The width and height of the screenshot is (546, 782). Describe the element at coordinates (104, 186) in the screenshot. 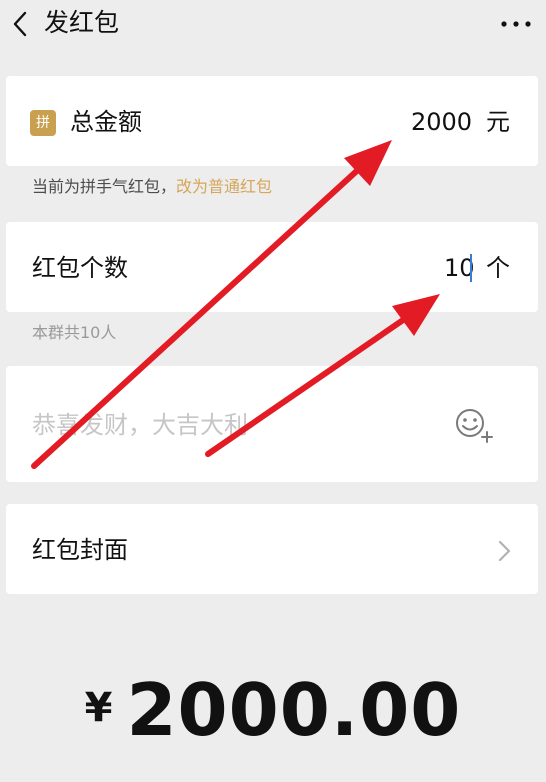

I see `packet-type-text: 当前为拼手气红包，` at that location.